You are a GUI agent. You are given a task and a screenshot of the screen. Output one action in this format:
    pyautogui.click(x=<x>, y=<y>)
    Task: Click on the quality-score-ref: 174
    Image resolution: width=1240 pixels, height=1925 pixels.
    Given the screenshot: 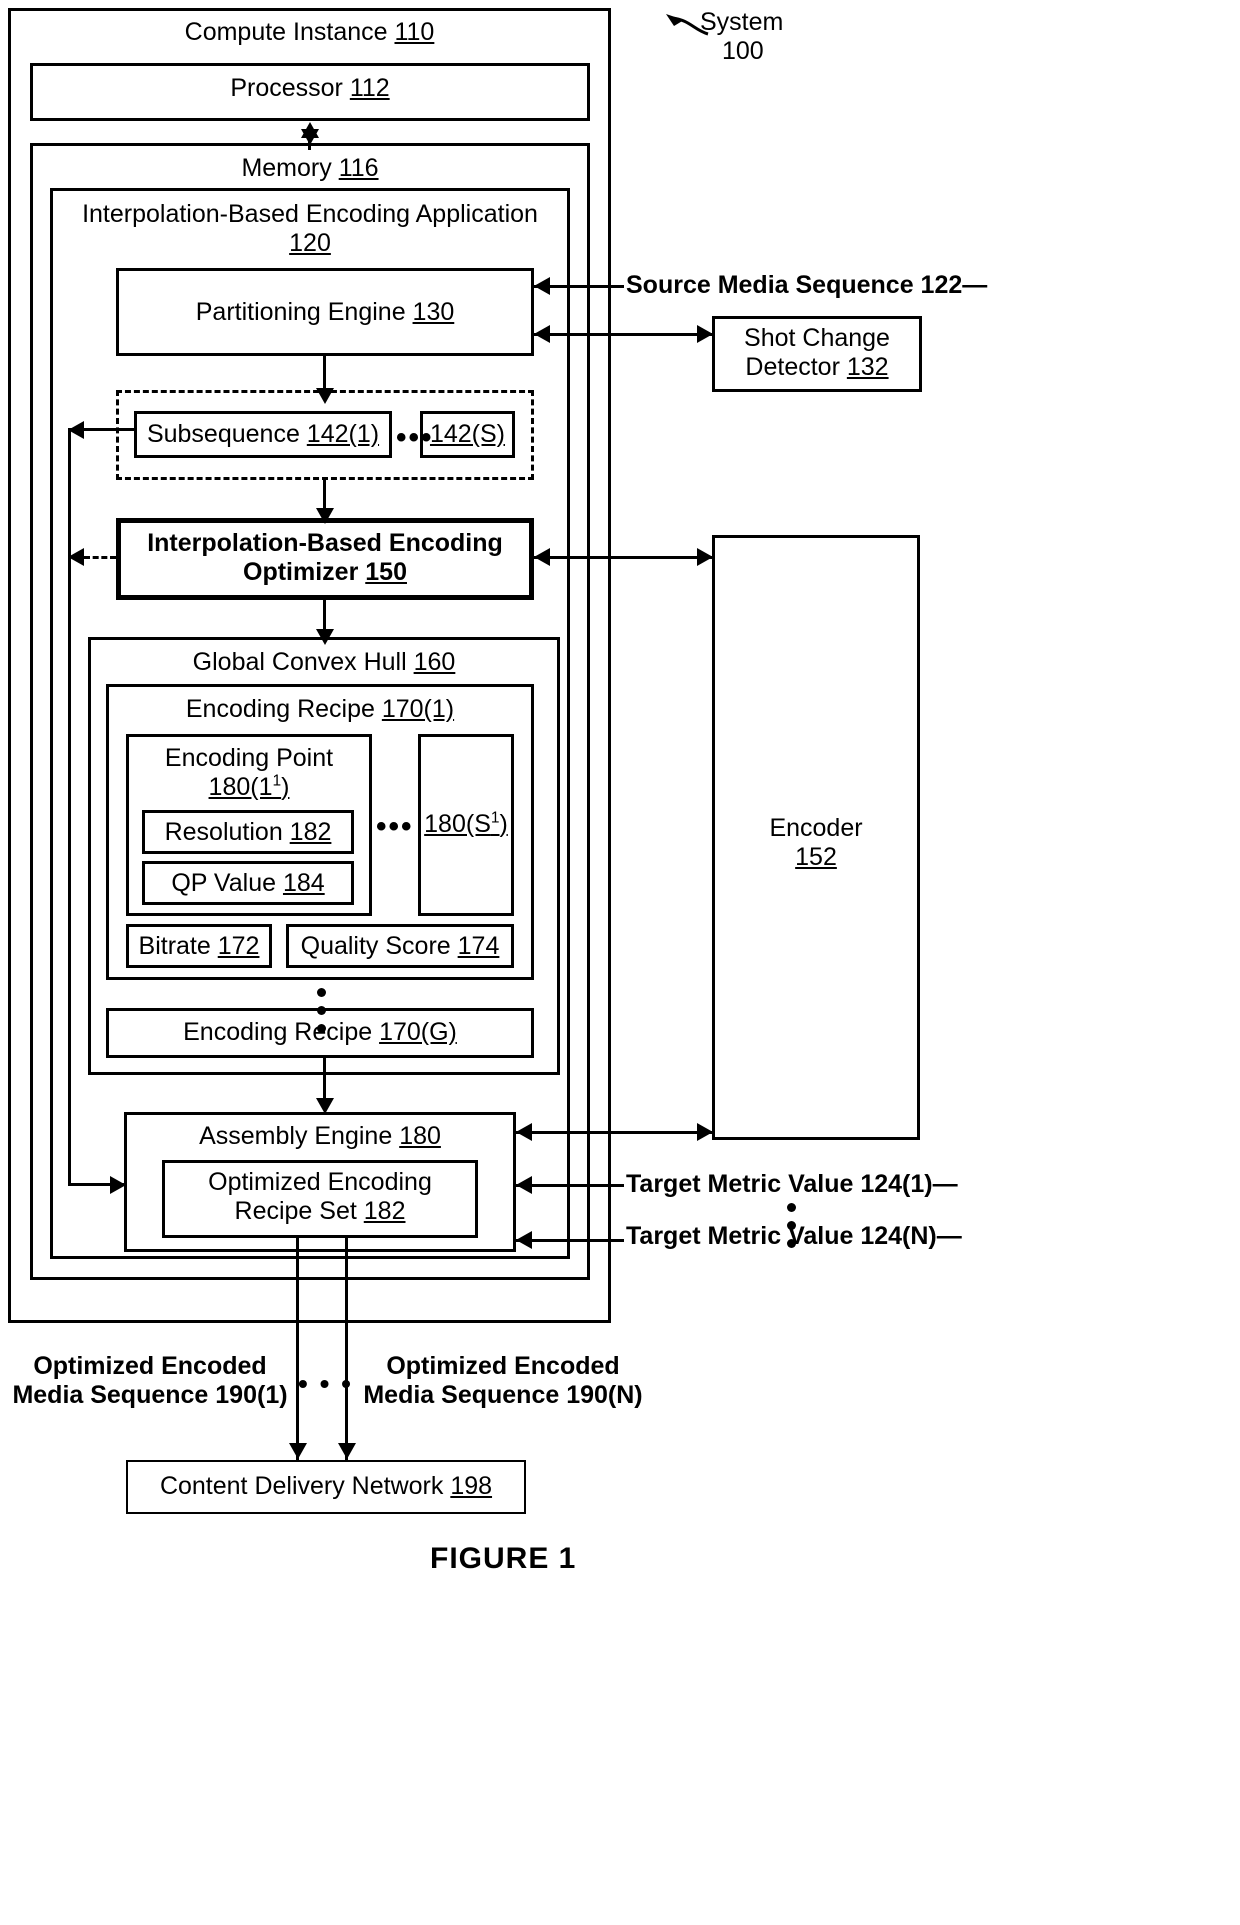 What is the action you would take?
    pyautogui.click(x=478, y=946)
    